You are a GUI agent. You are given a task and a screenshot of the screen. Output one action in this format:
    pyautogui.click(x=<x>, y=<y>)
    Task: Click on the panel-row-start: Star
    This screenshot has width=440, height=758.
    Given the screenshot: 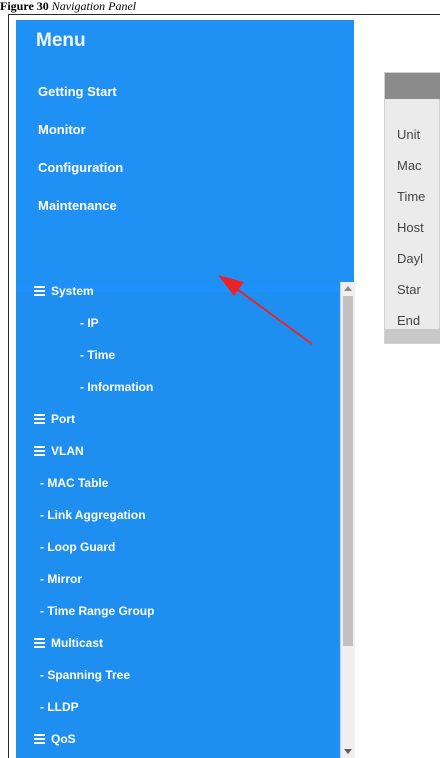 What is the action you would take?
    pyautogui.click(x=409, y=289)
    